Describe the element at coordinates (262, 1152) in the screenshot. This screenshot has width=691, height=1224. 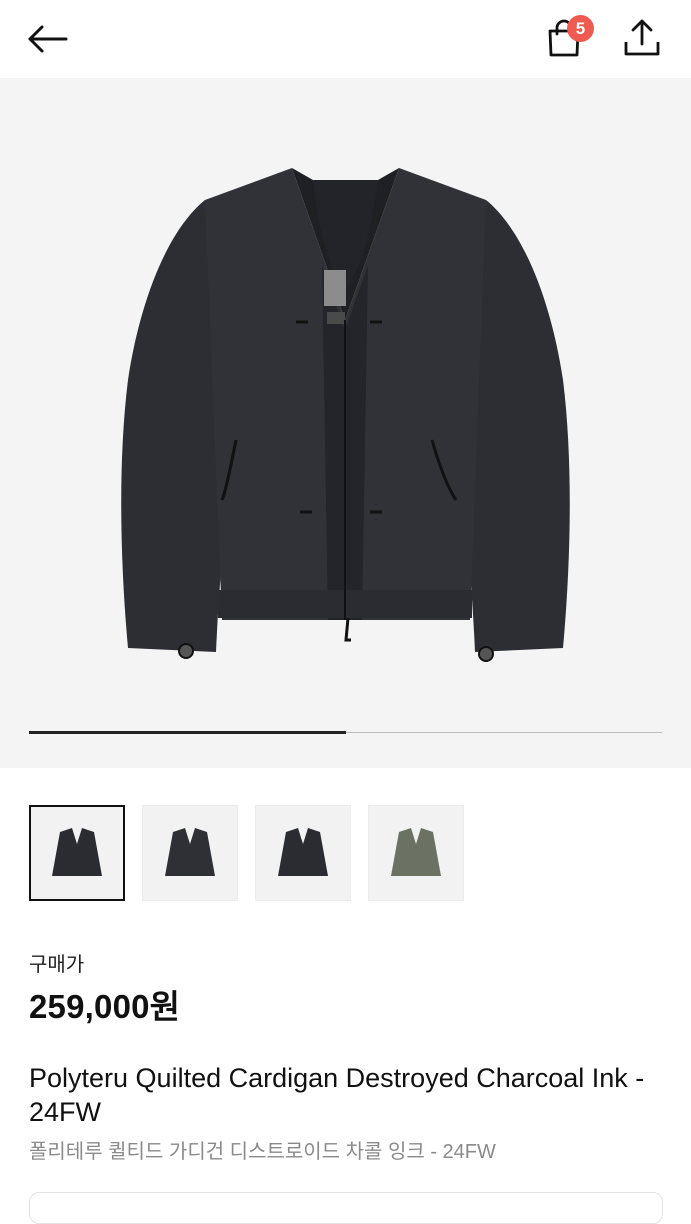
I see `product-subtitle: 폴리테루 퀼티드 가디건 디스트로이드 차콜 잉크 - 24FW` at that location.